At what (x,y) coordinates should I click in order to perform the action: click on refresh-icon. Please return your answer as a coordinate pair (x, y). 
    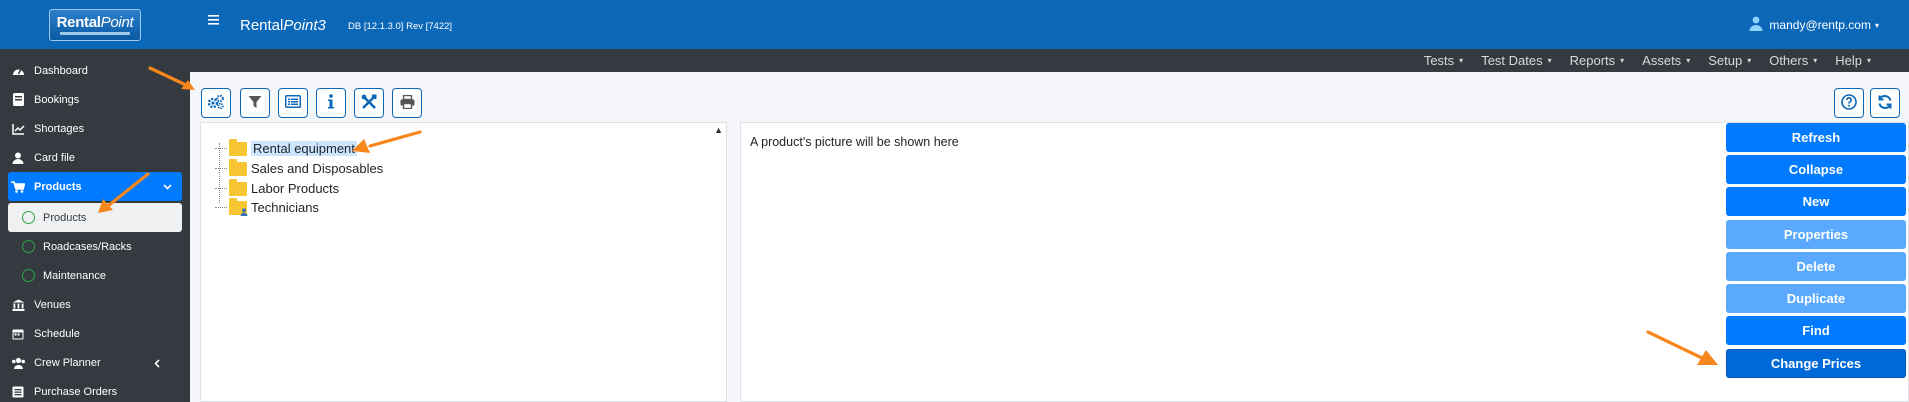
    Looking at the image, I should click on (1885, 103).